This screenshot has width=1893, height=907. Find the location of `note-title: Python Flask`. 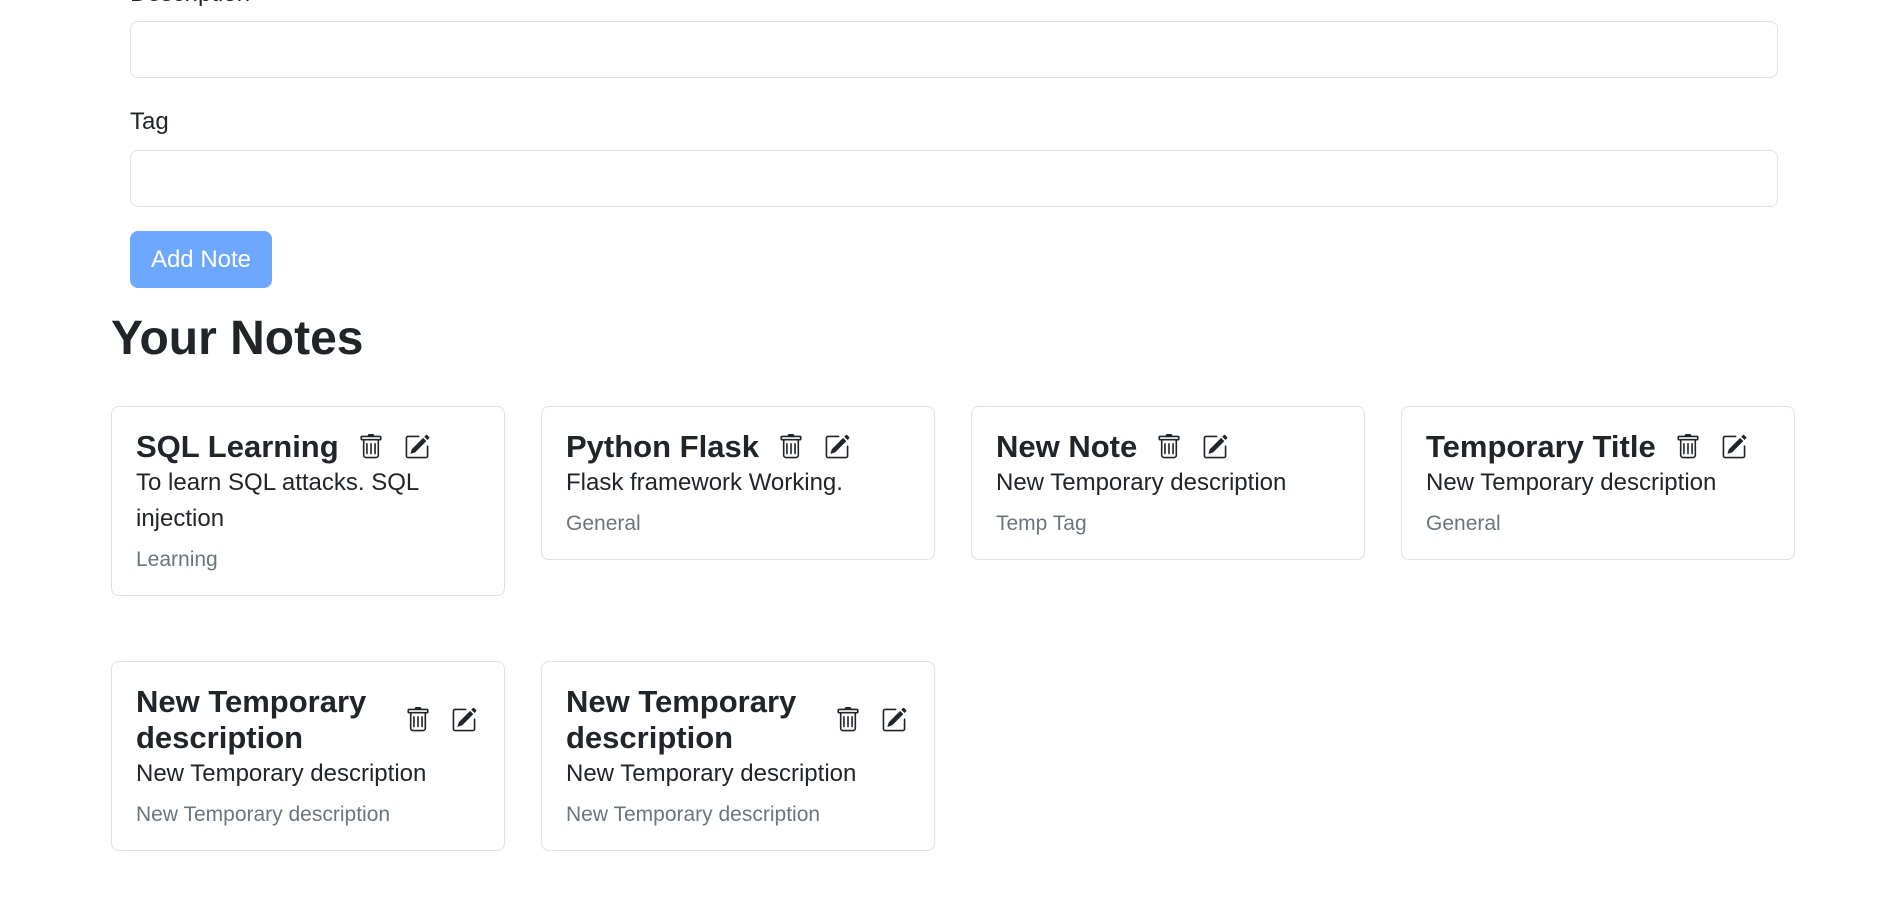

note-title: Python Flask is located at coordinates (662, 446).